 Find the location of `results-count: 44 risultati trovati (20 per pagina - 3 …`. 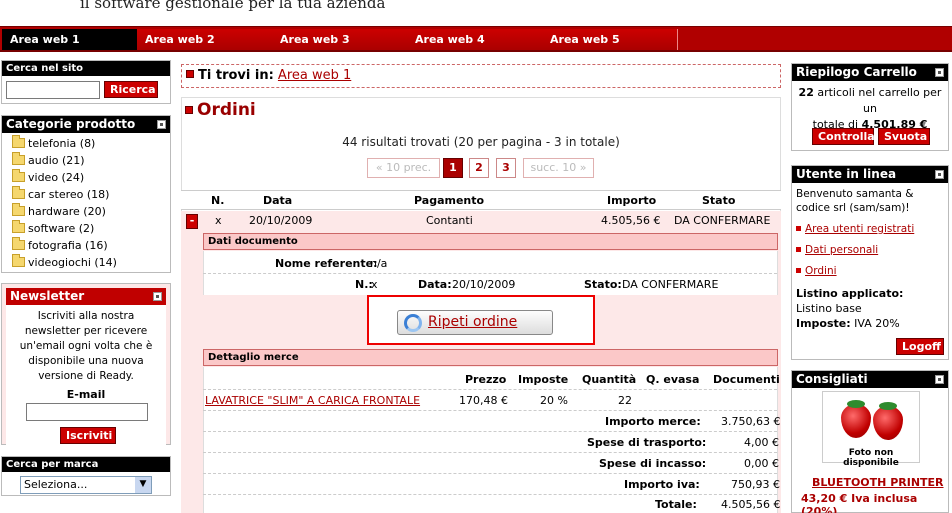

results-count: 44 risultati trovati (20 per pagina - 3 … is located at coordinates (481, 142).